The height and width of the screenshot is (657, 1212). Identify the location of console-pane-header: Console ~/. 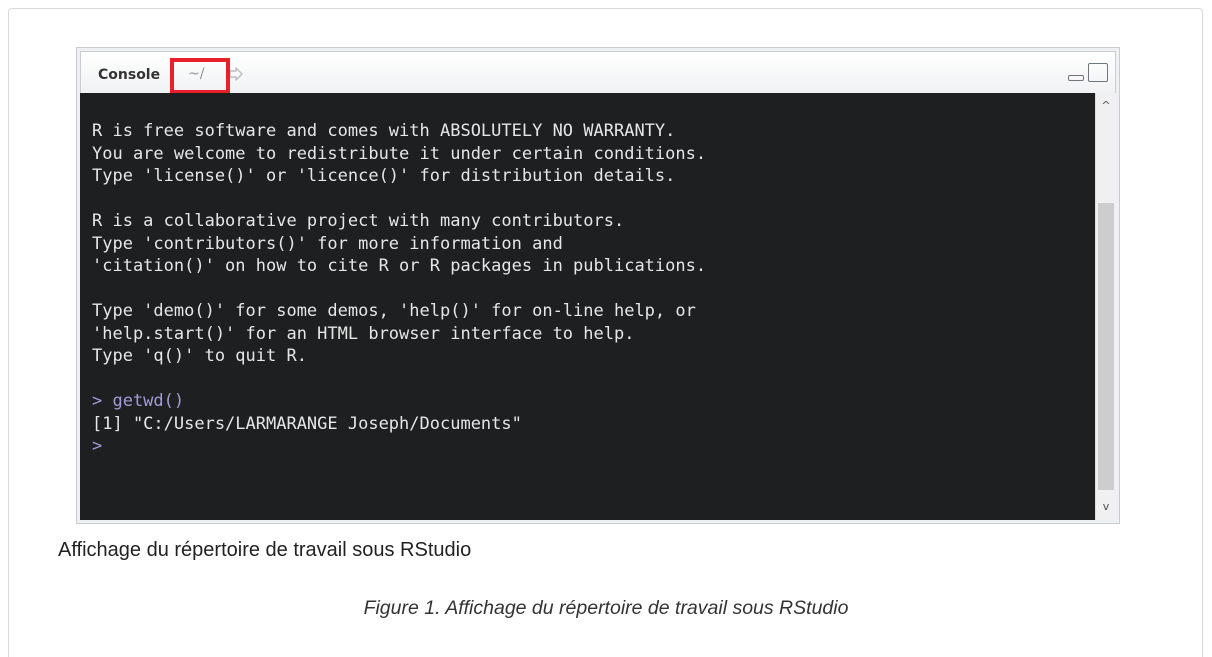
(598, 72).